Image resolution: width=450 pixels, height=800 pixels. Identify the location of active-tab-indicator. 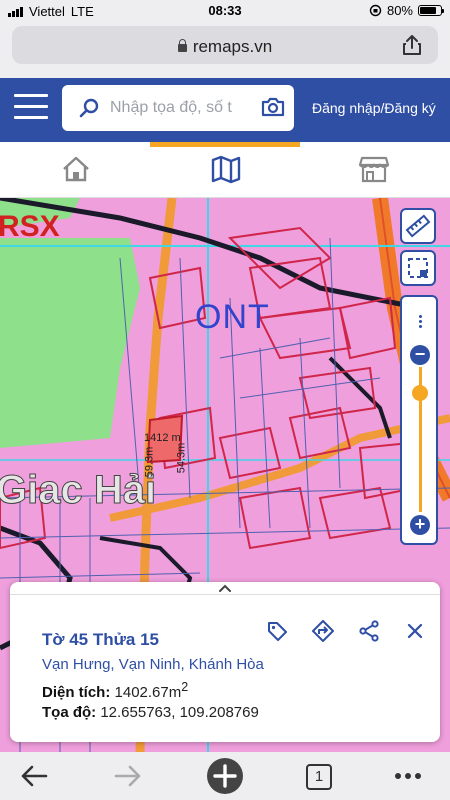
(225, 144).